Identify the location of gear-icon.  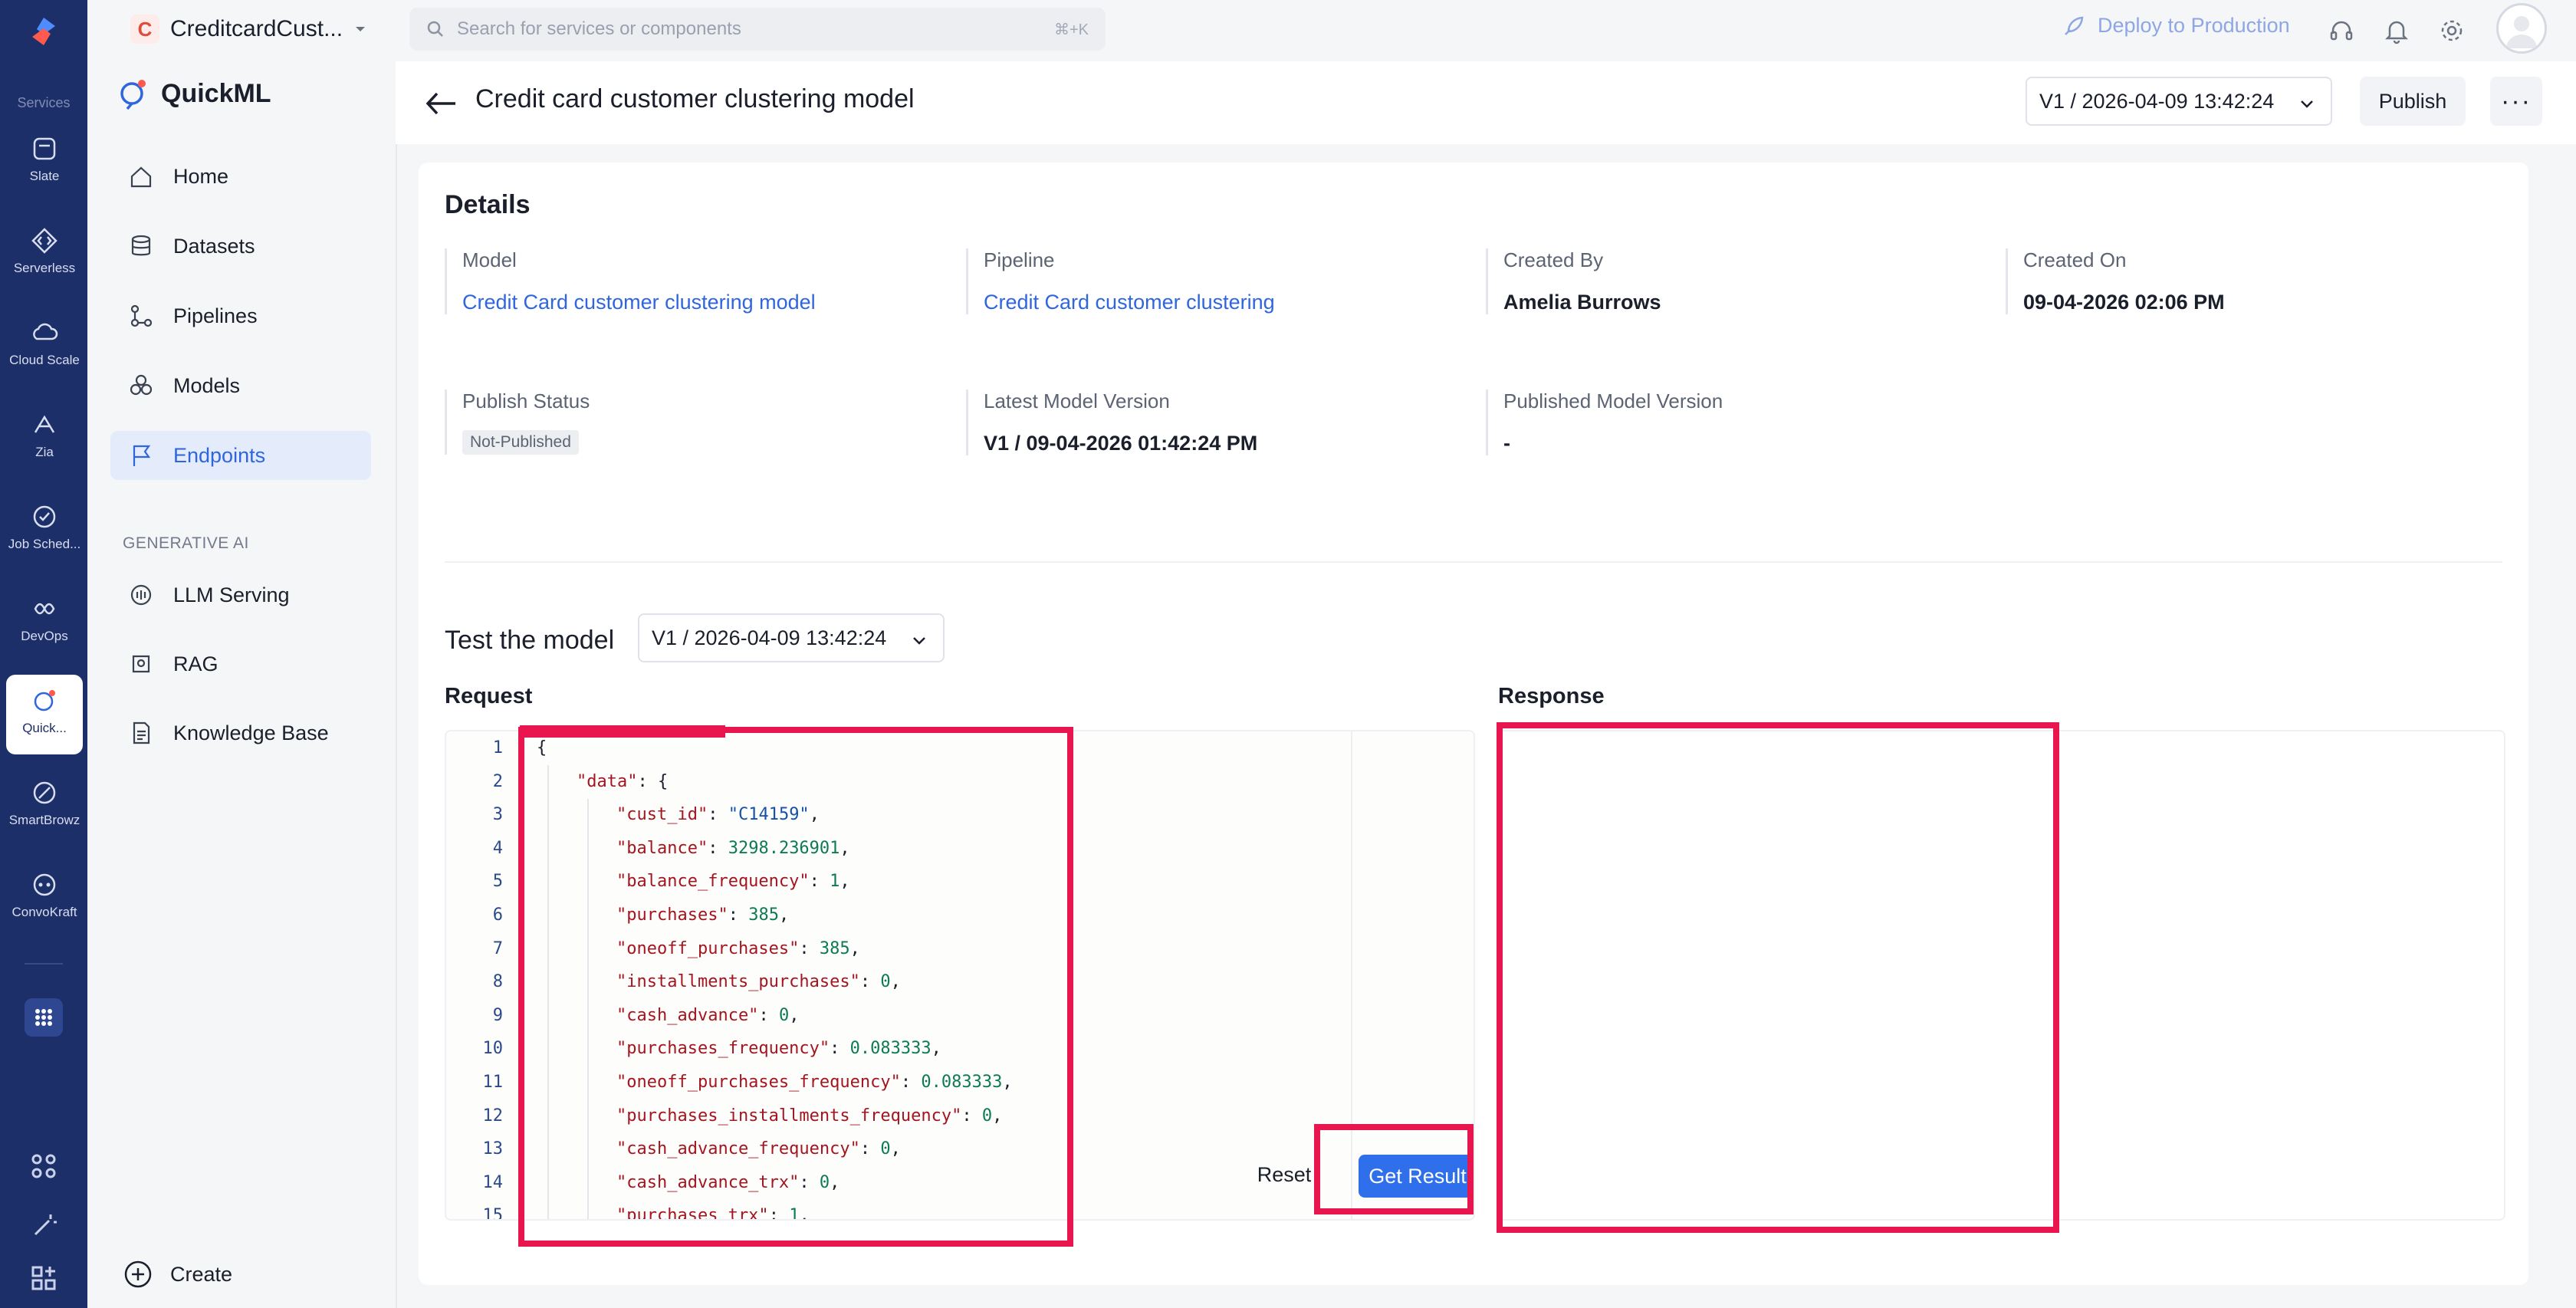
(2451, 30).